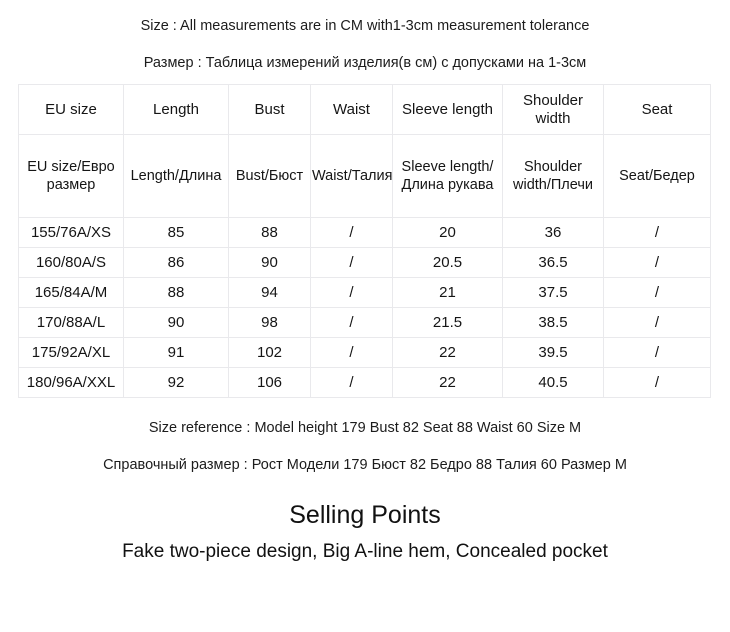 This screenshot has width=730, height=632. What do you see at coordinates (447, 263) in the screenshot?
I see `cell-sleeve-length: 20.5` at bounding box center [447, 263].